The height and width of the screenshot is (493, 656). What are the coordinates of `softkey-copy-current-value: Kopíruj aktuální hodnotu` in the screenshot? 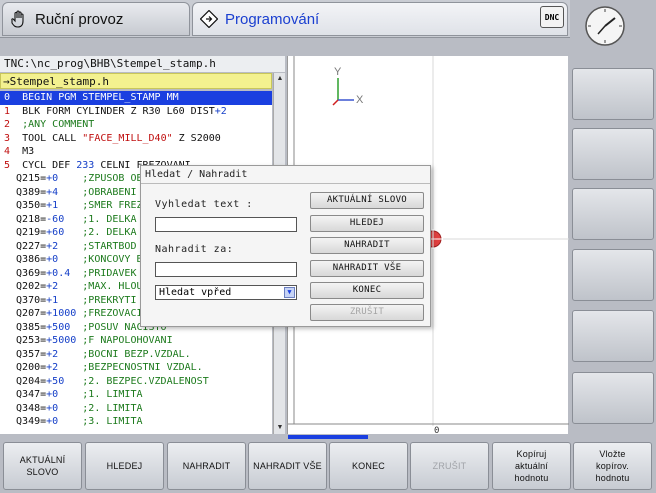 It's located at (531, 466).